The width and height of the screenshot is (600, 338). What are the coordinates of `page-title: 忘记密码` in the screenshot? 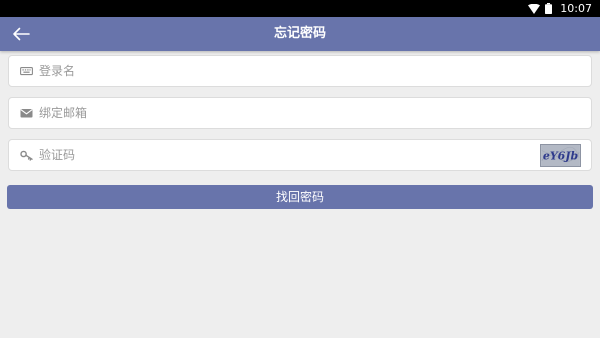 It's located at (299, 33).